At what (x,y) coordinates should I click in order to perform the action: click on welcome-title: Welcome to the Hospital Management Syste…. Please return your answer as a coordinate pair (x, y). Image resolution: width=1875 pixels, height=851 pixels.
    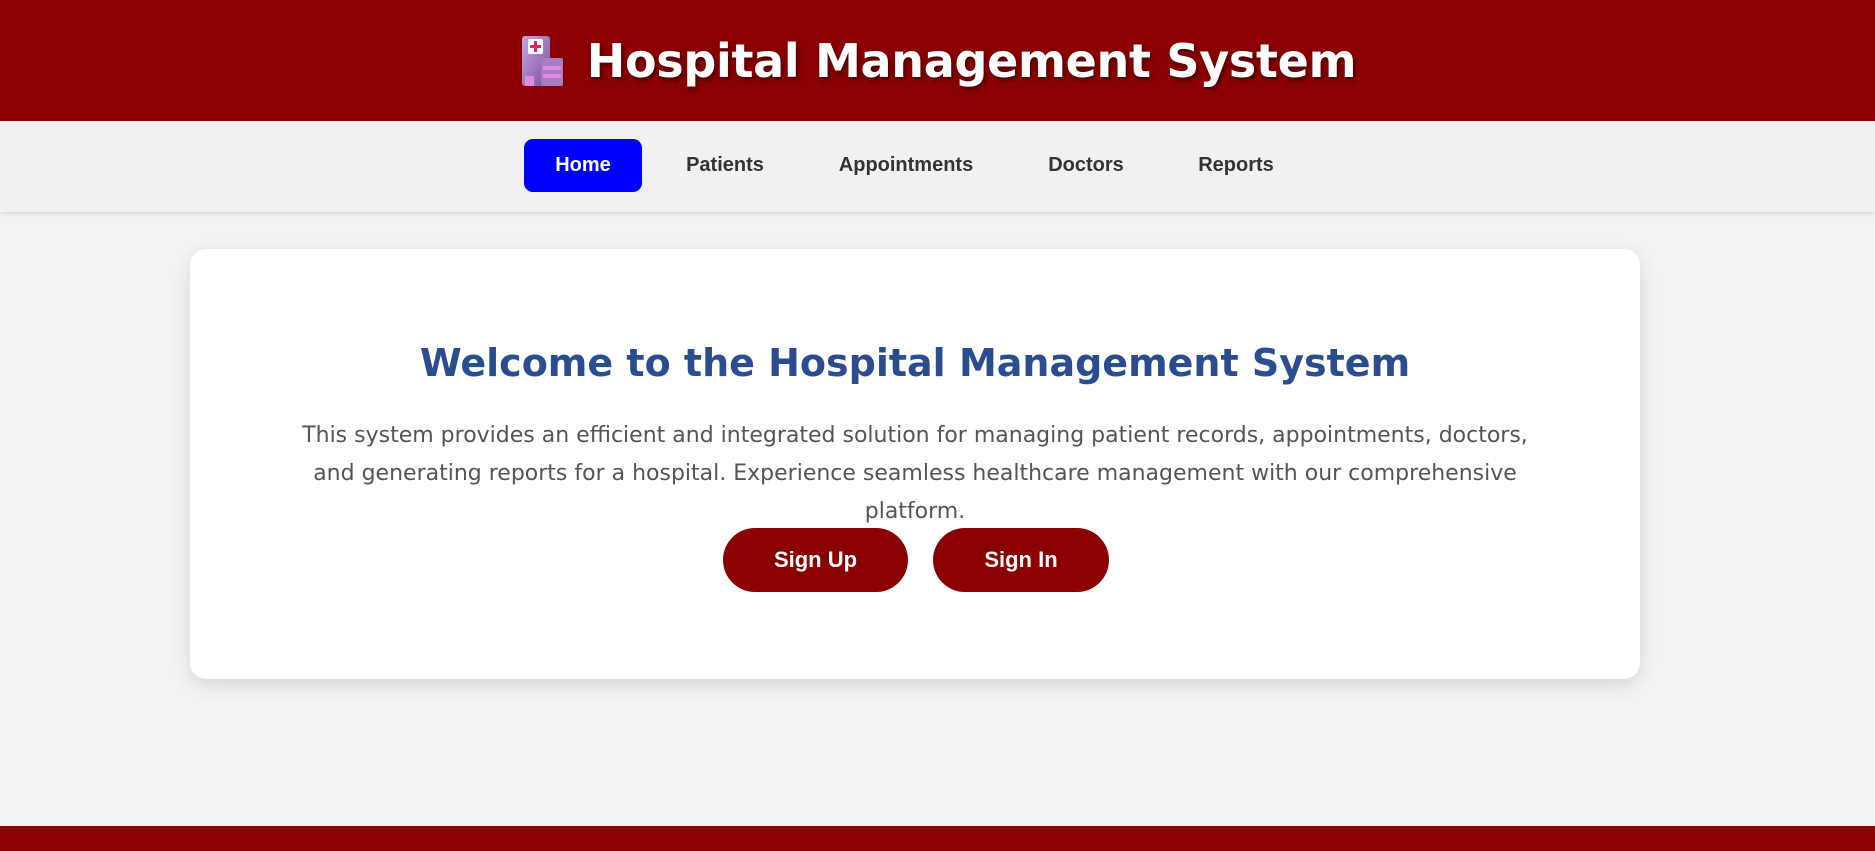
    Looking at the image, I should click on (915, 363).